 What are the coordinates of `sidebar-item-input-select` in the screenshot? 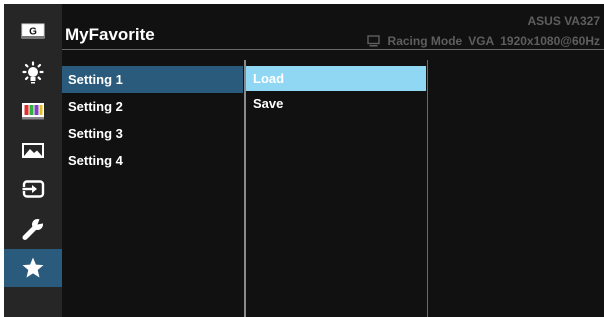 It's located at (33, 189).